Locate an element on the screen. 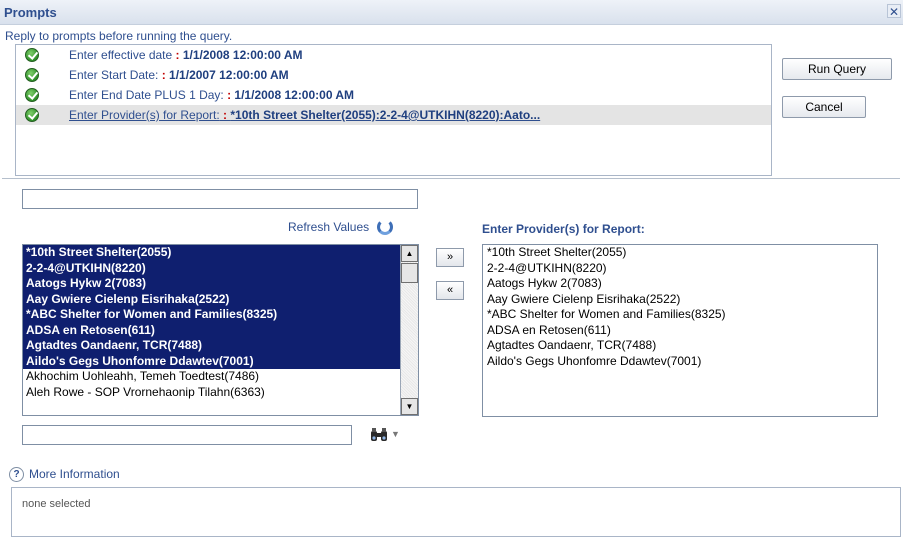 The image size is (903, 542). help-icon: ? is located at coordinates (16, 474).